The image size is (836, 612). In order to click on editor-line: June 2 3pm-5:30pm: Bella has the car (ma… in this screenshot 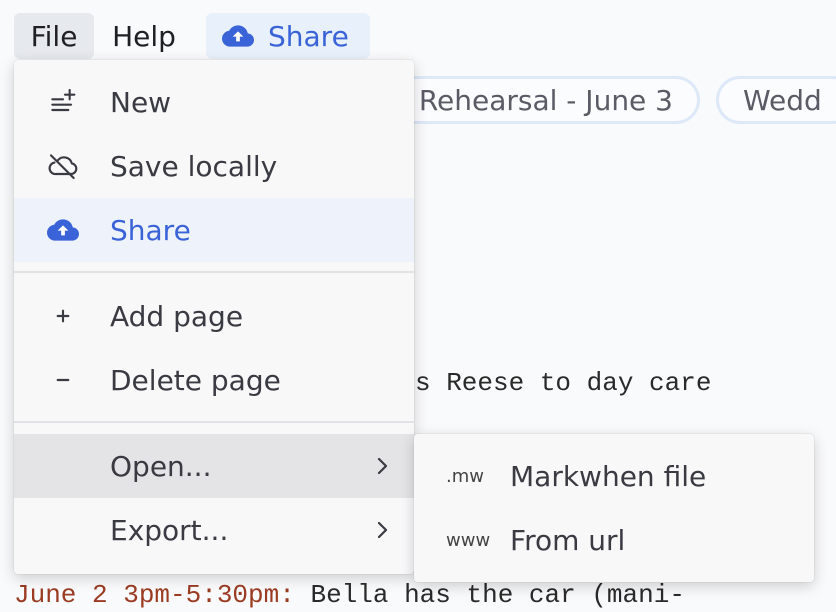, I will do `click(349, 595)`.